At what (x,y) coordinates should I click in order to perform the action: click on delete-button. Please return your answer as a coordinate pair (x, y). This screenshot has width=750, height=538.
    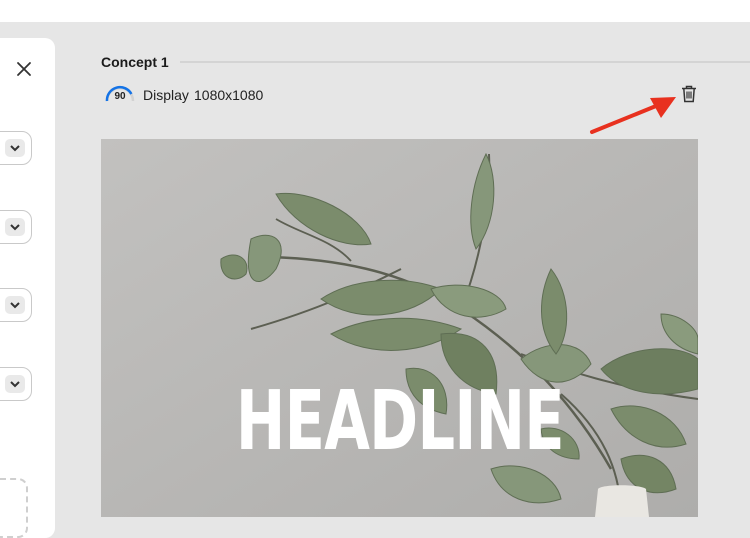
    Looking at the image, I should click on (689, 94).